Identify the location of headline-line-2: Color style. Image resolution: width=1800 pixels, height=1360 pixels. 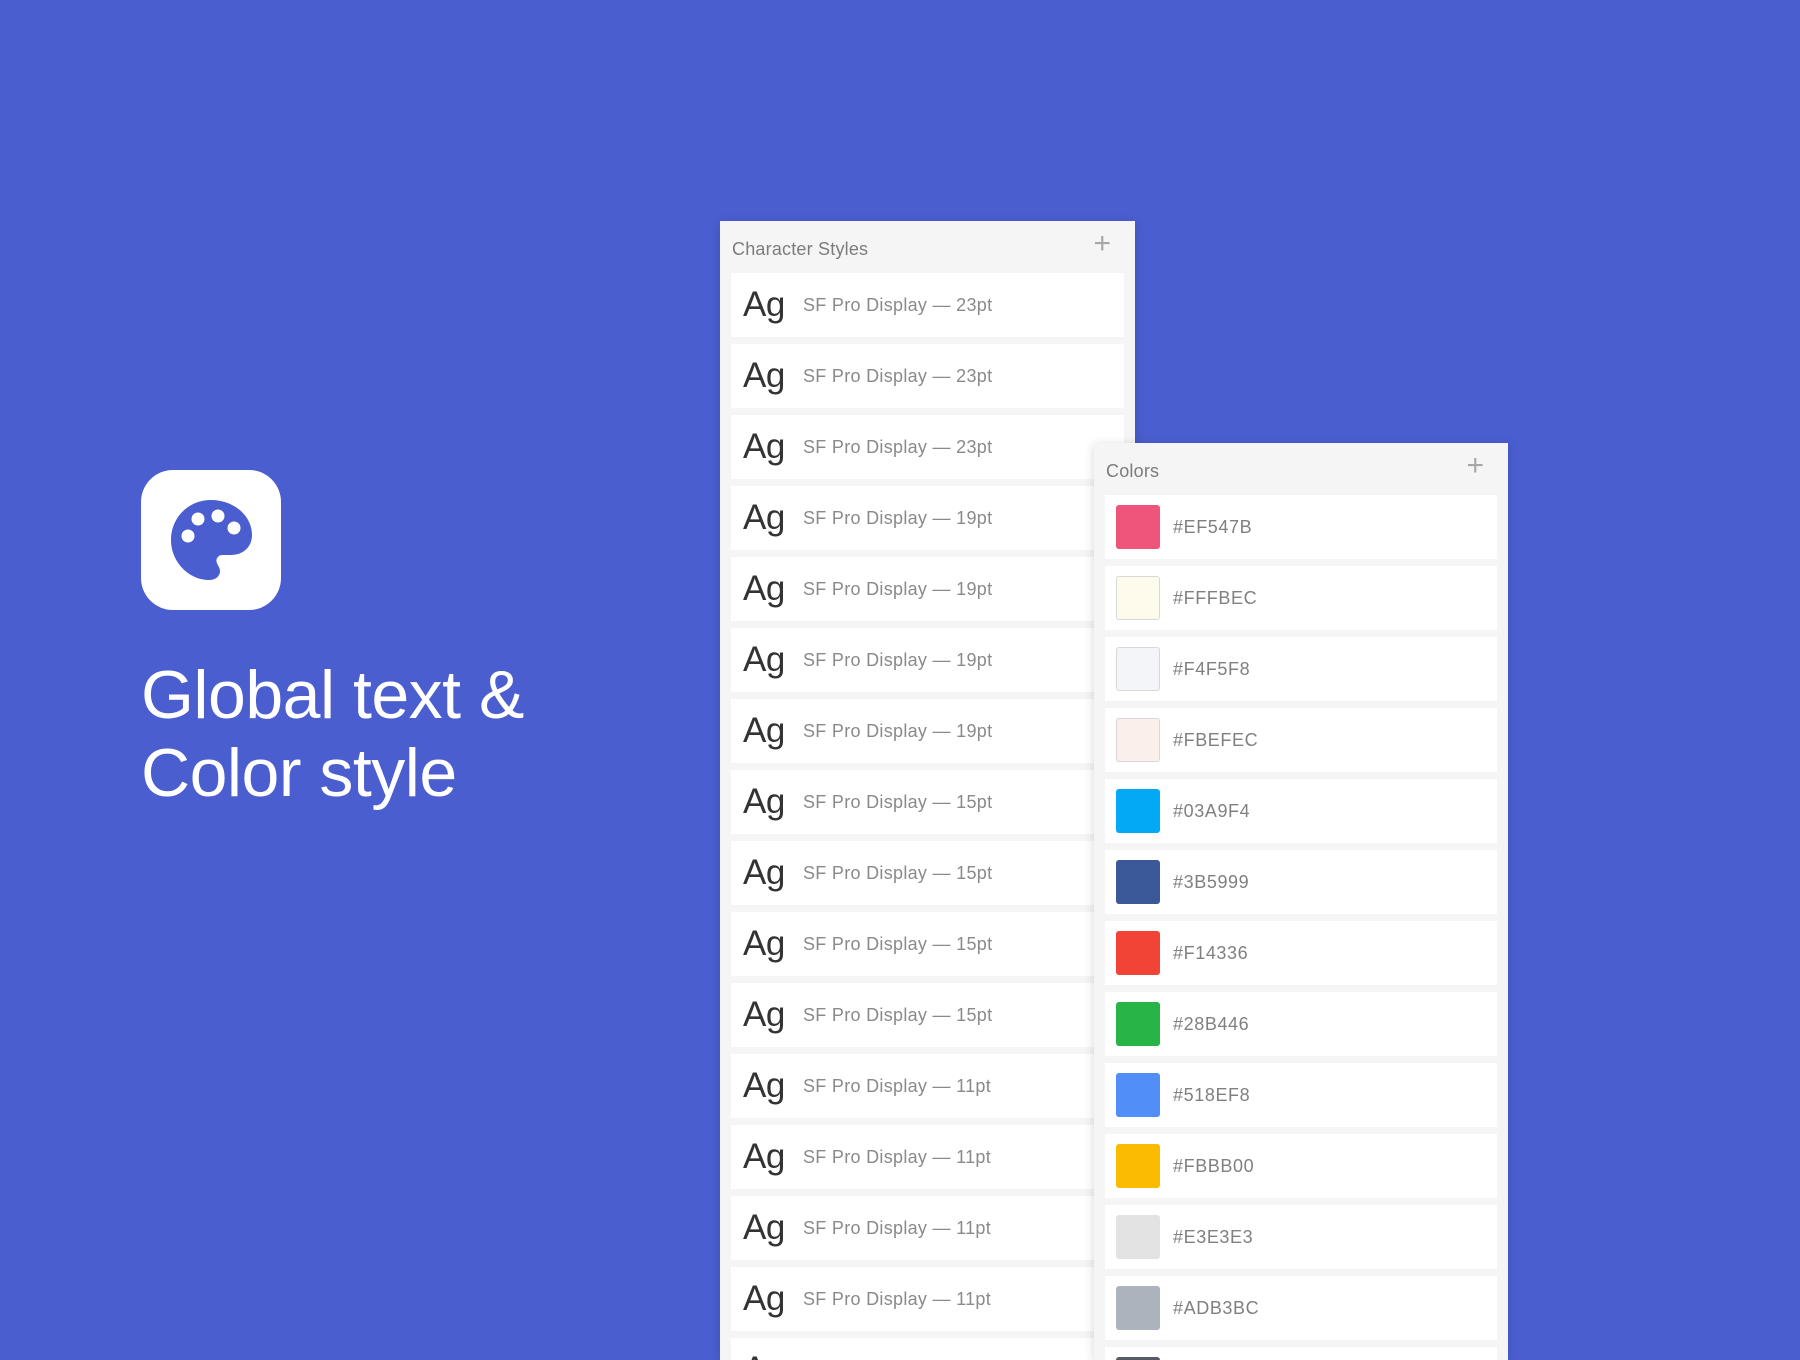
(299, 773).